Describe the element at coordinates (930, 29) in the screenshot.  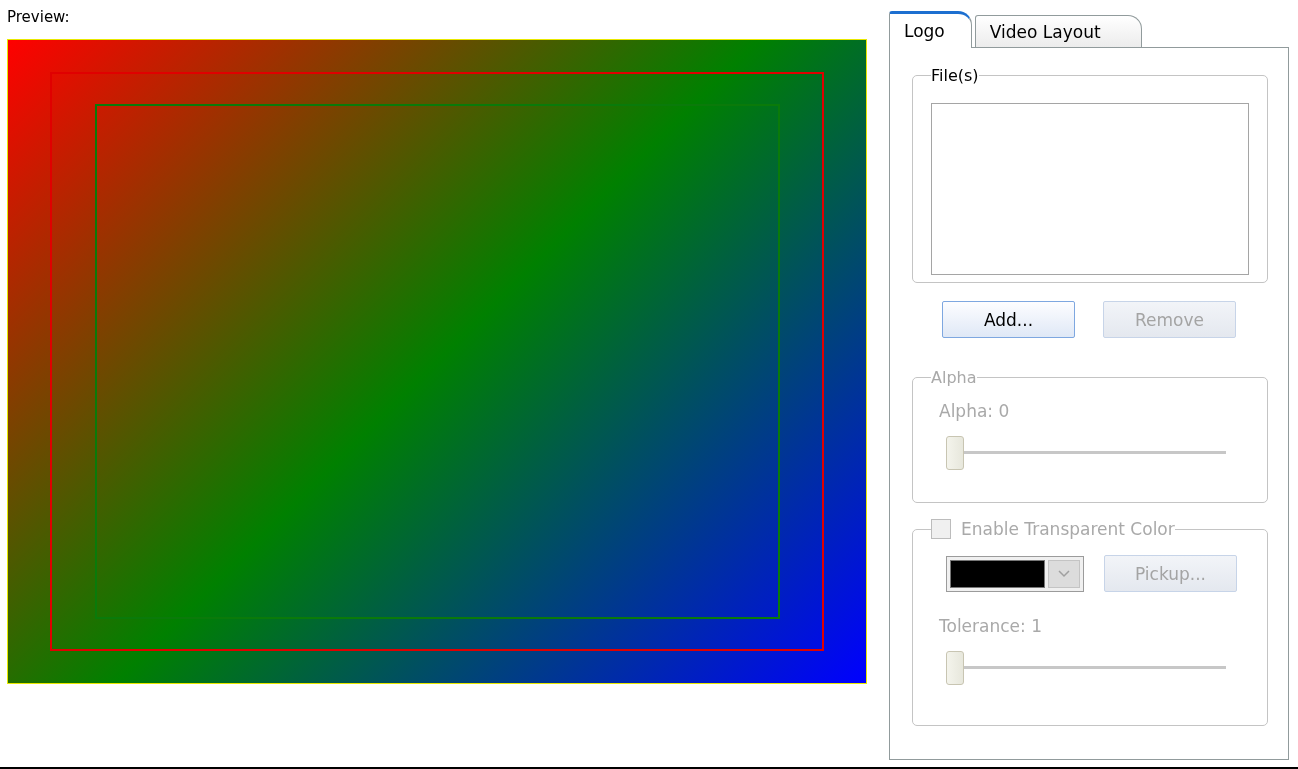
I see `tab: Logo` at that location.